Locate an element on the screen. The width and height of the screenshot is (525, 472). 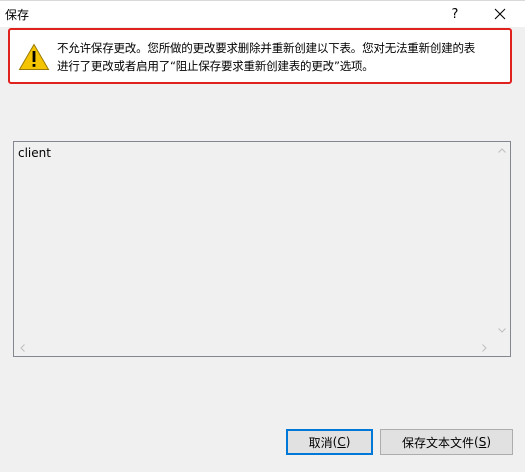
cancel-button: 取消(C) is located at coordinates (329, 442).